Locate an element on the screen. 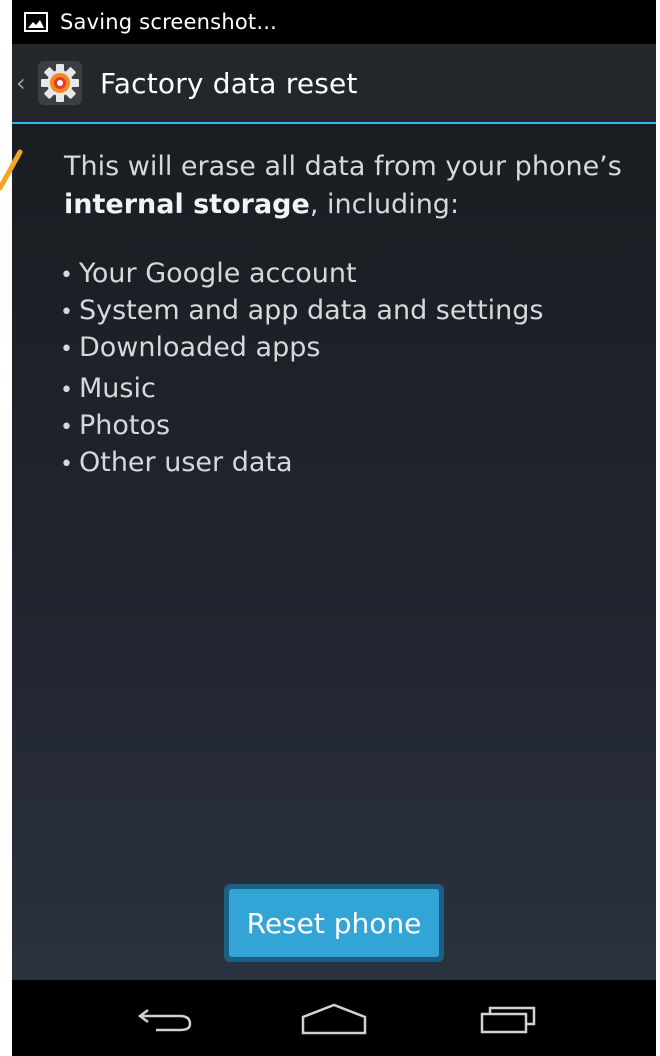 The width and height of the screenshot is (660, 1056). action-bar: ‹ Factory data reset is located at coordinates (334, 84).